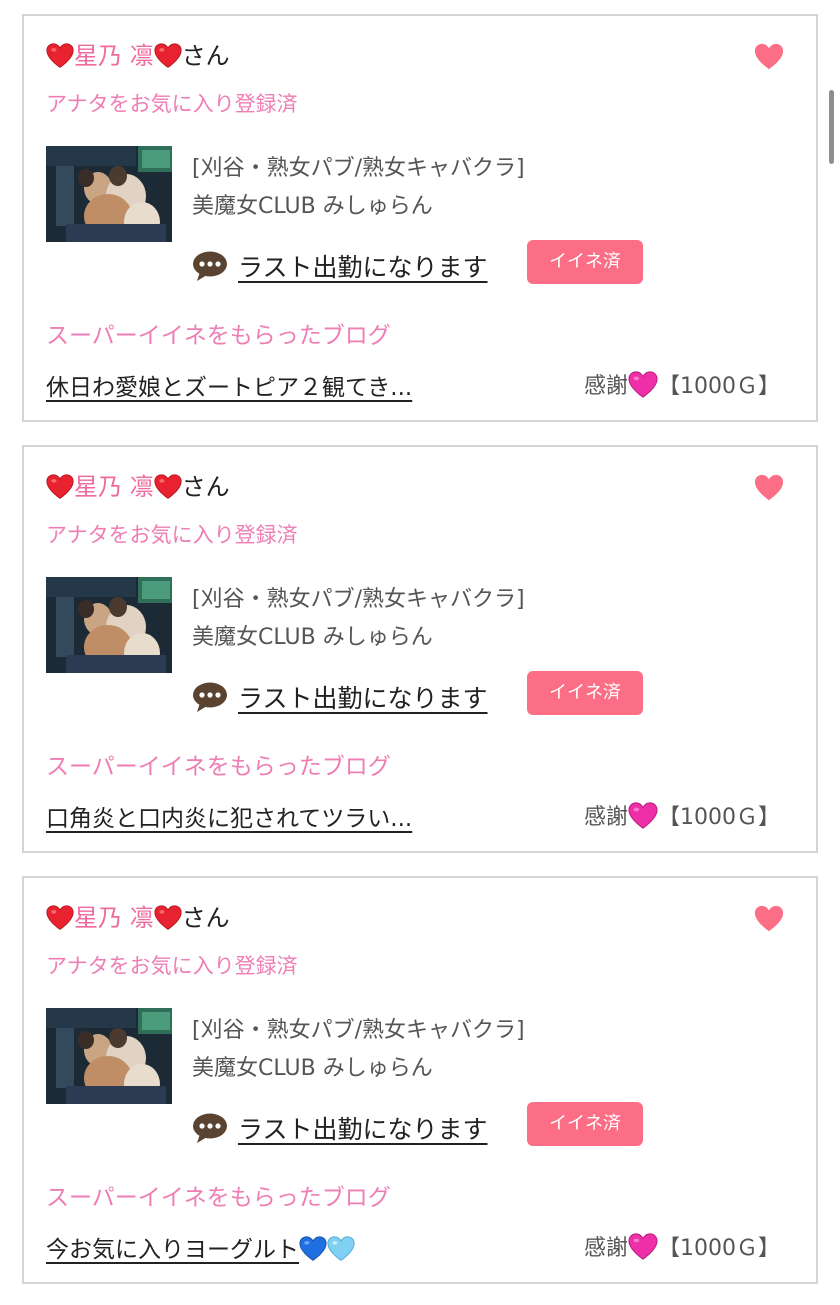 The image size is (840, 1305). Describe the element at coordinates (313, 1248) in the screenshot. I see `blue-heart-emoji` at that location.